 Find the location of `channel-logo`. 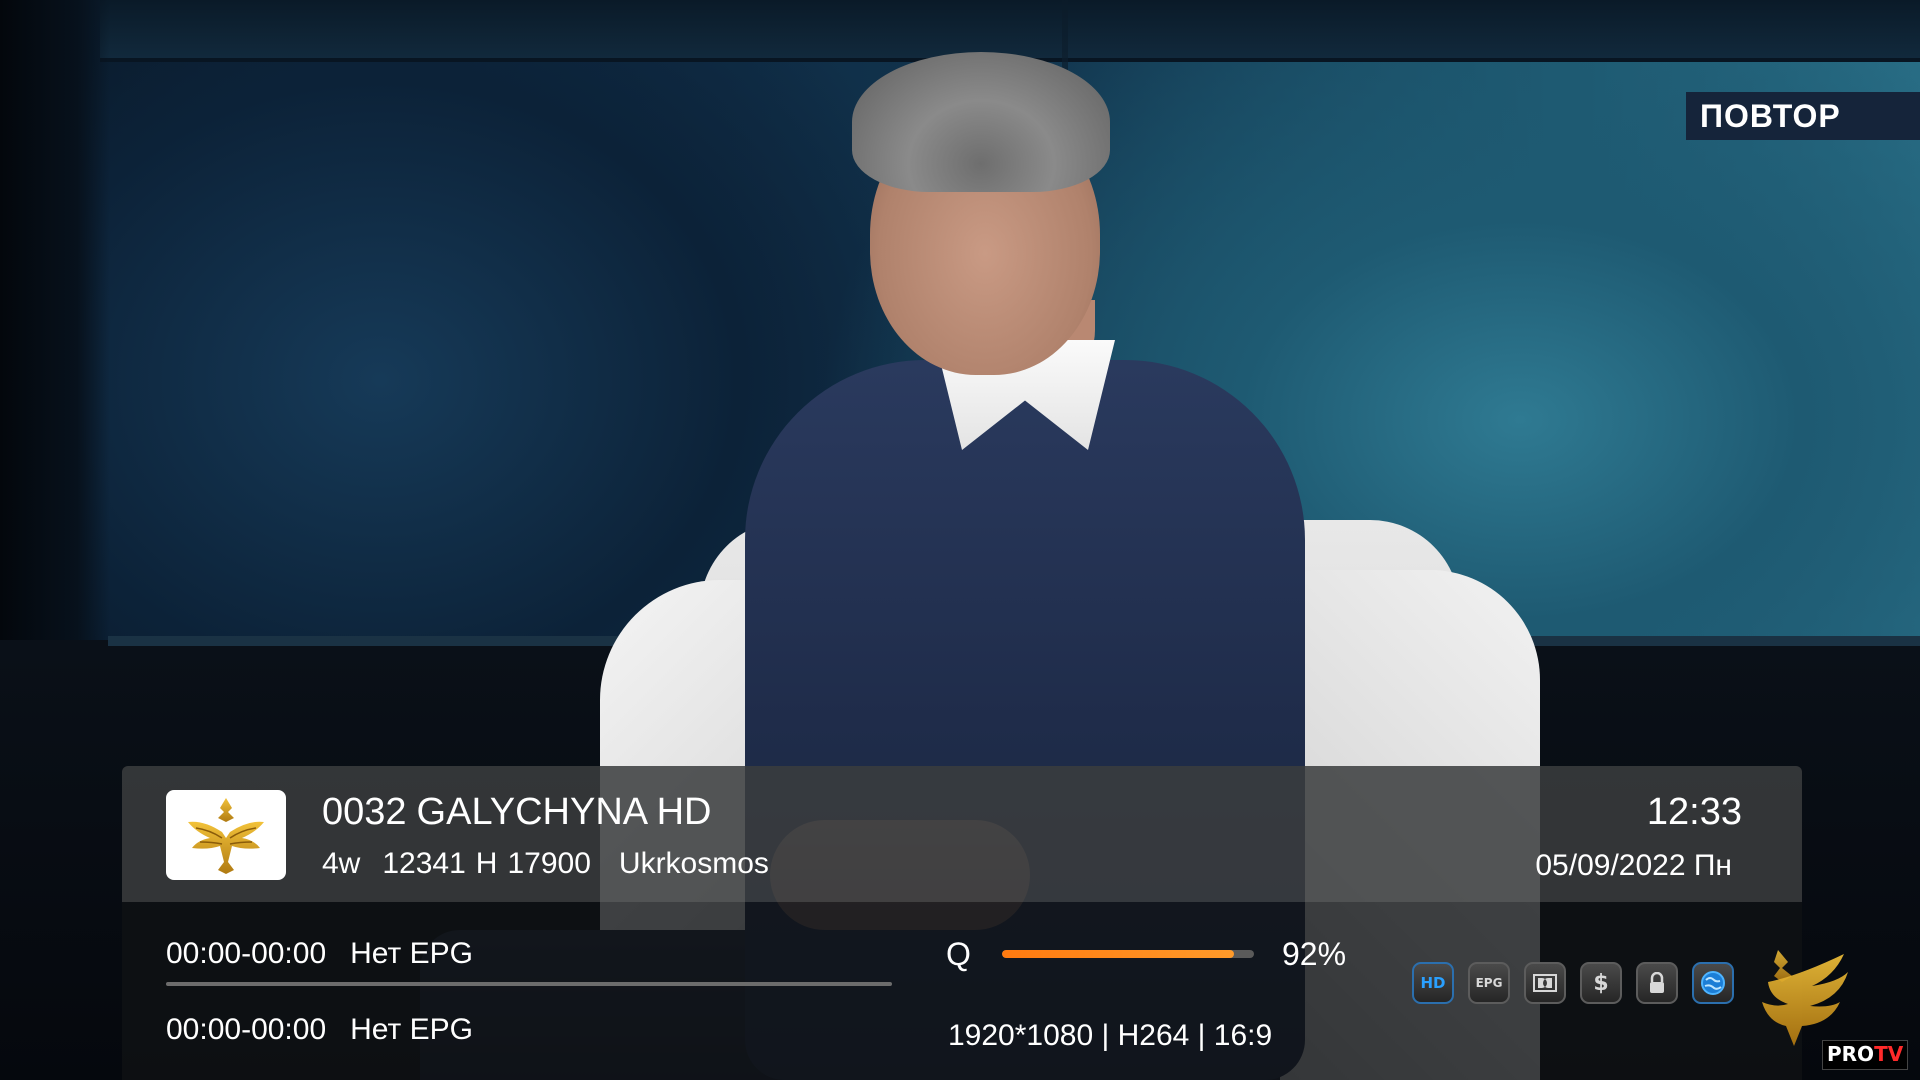

channel-logo is located at coordinates (226, 835).